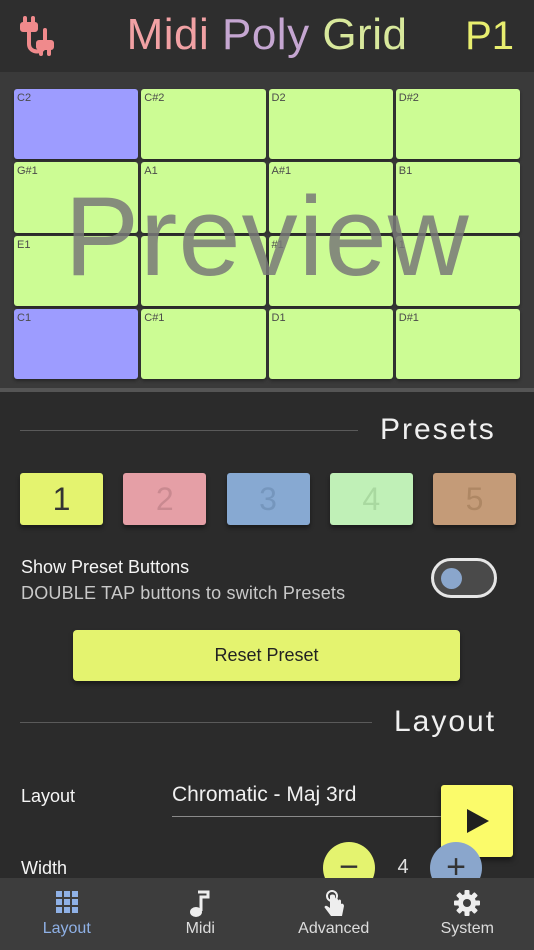  What do you see at coordinates (464, 578) in the screenshot?
I see `show-preset-buttons-toggle` at bounding box center [464, 578].